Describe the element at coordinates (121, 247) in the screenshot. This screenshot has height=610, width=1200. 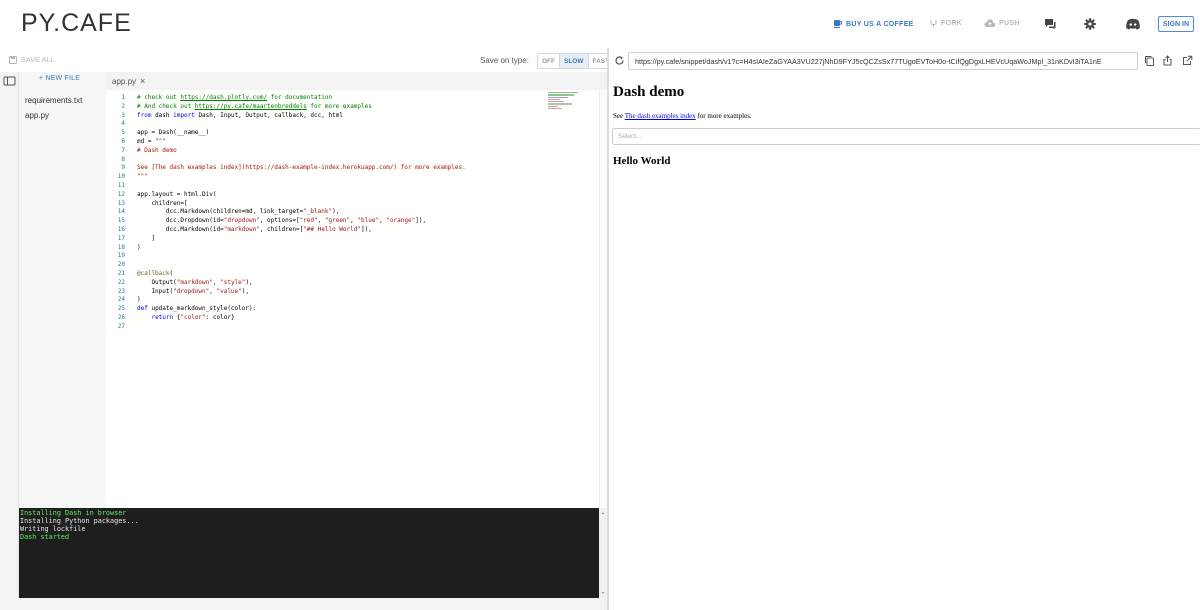
I see `line-number: 18` at that location.